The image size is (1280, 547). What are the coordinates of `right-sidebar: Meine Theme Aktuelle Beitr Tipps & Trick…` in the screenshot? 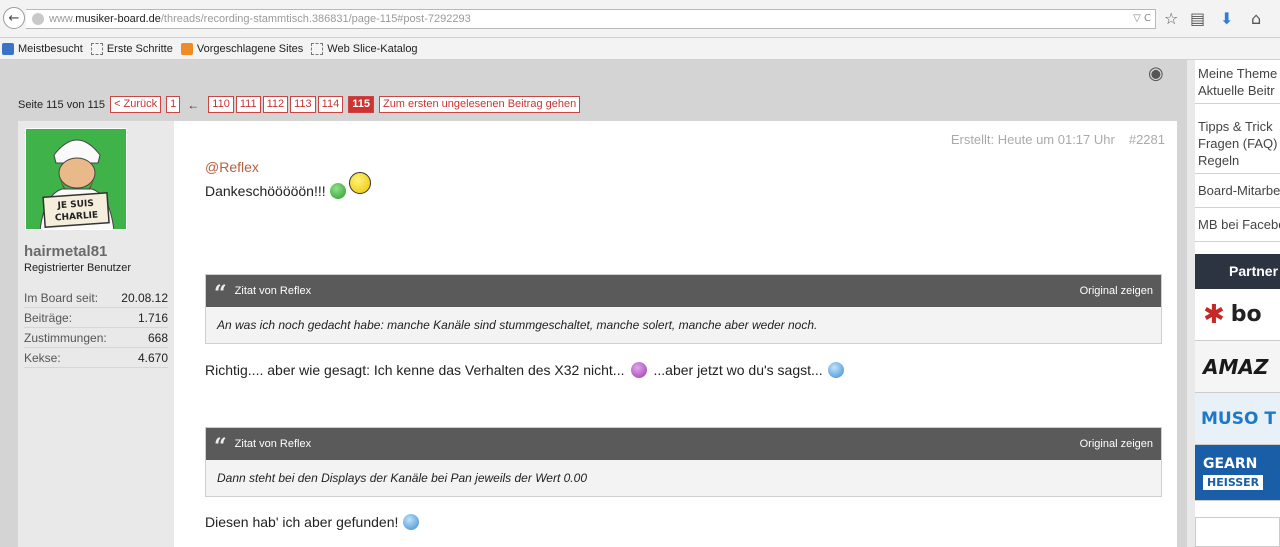 It's located at (1233, 303).